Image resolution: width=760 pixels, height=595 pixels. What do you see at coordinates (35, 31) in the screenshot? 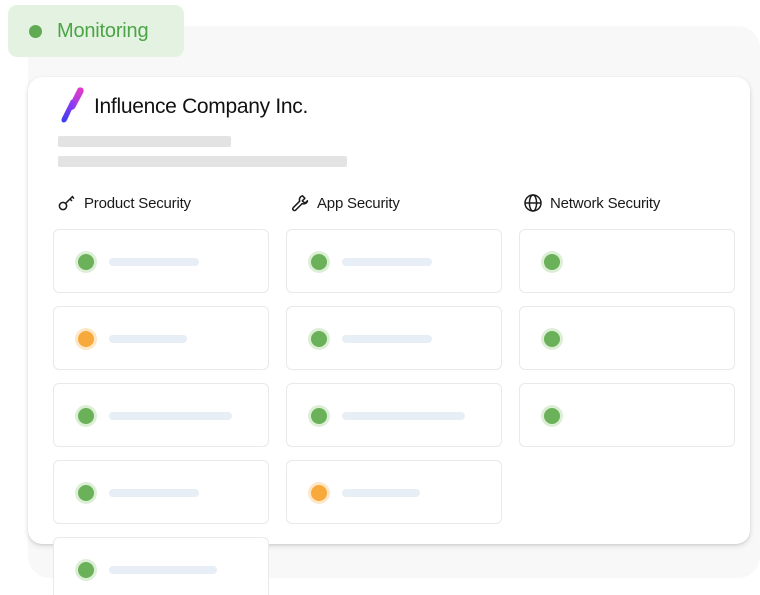
I see `status-dot-icon` at bounding box center [35, 31].